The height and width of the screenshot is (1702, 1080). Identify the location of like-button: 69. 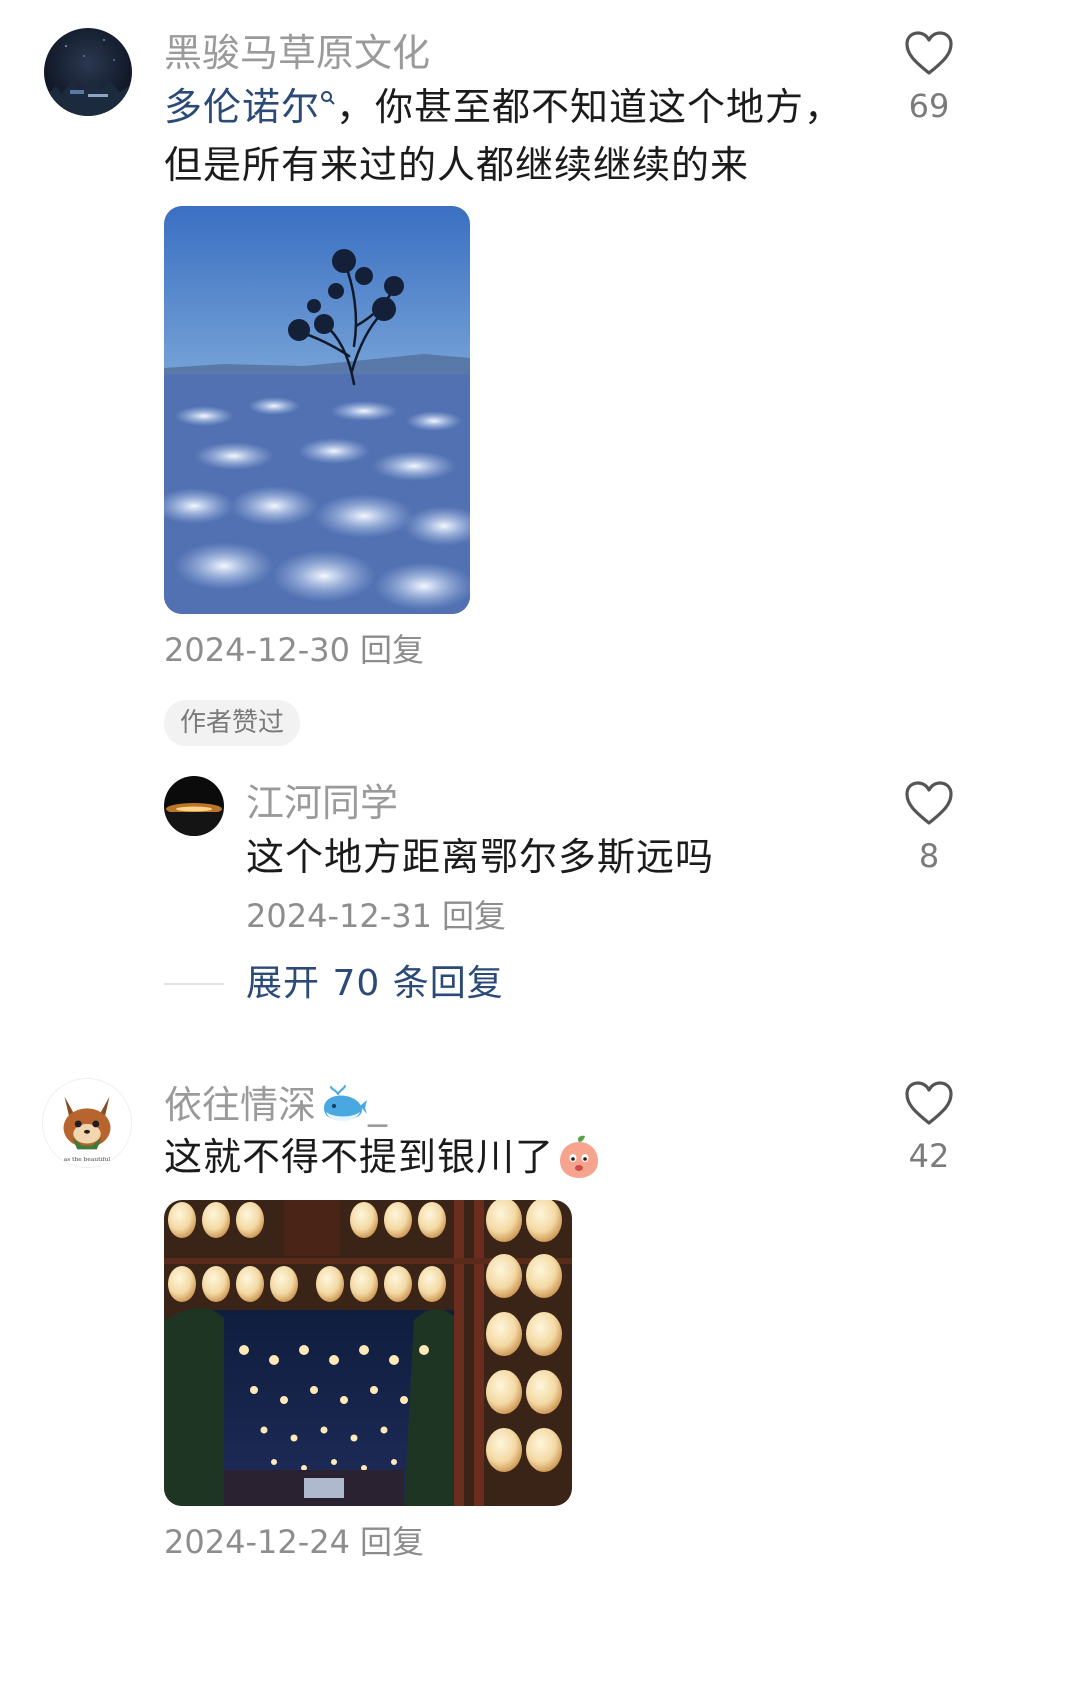
(929, 76).